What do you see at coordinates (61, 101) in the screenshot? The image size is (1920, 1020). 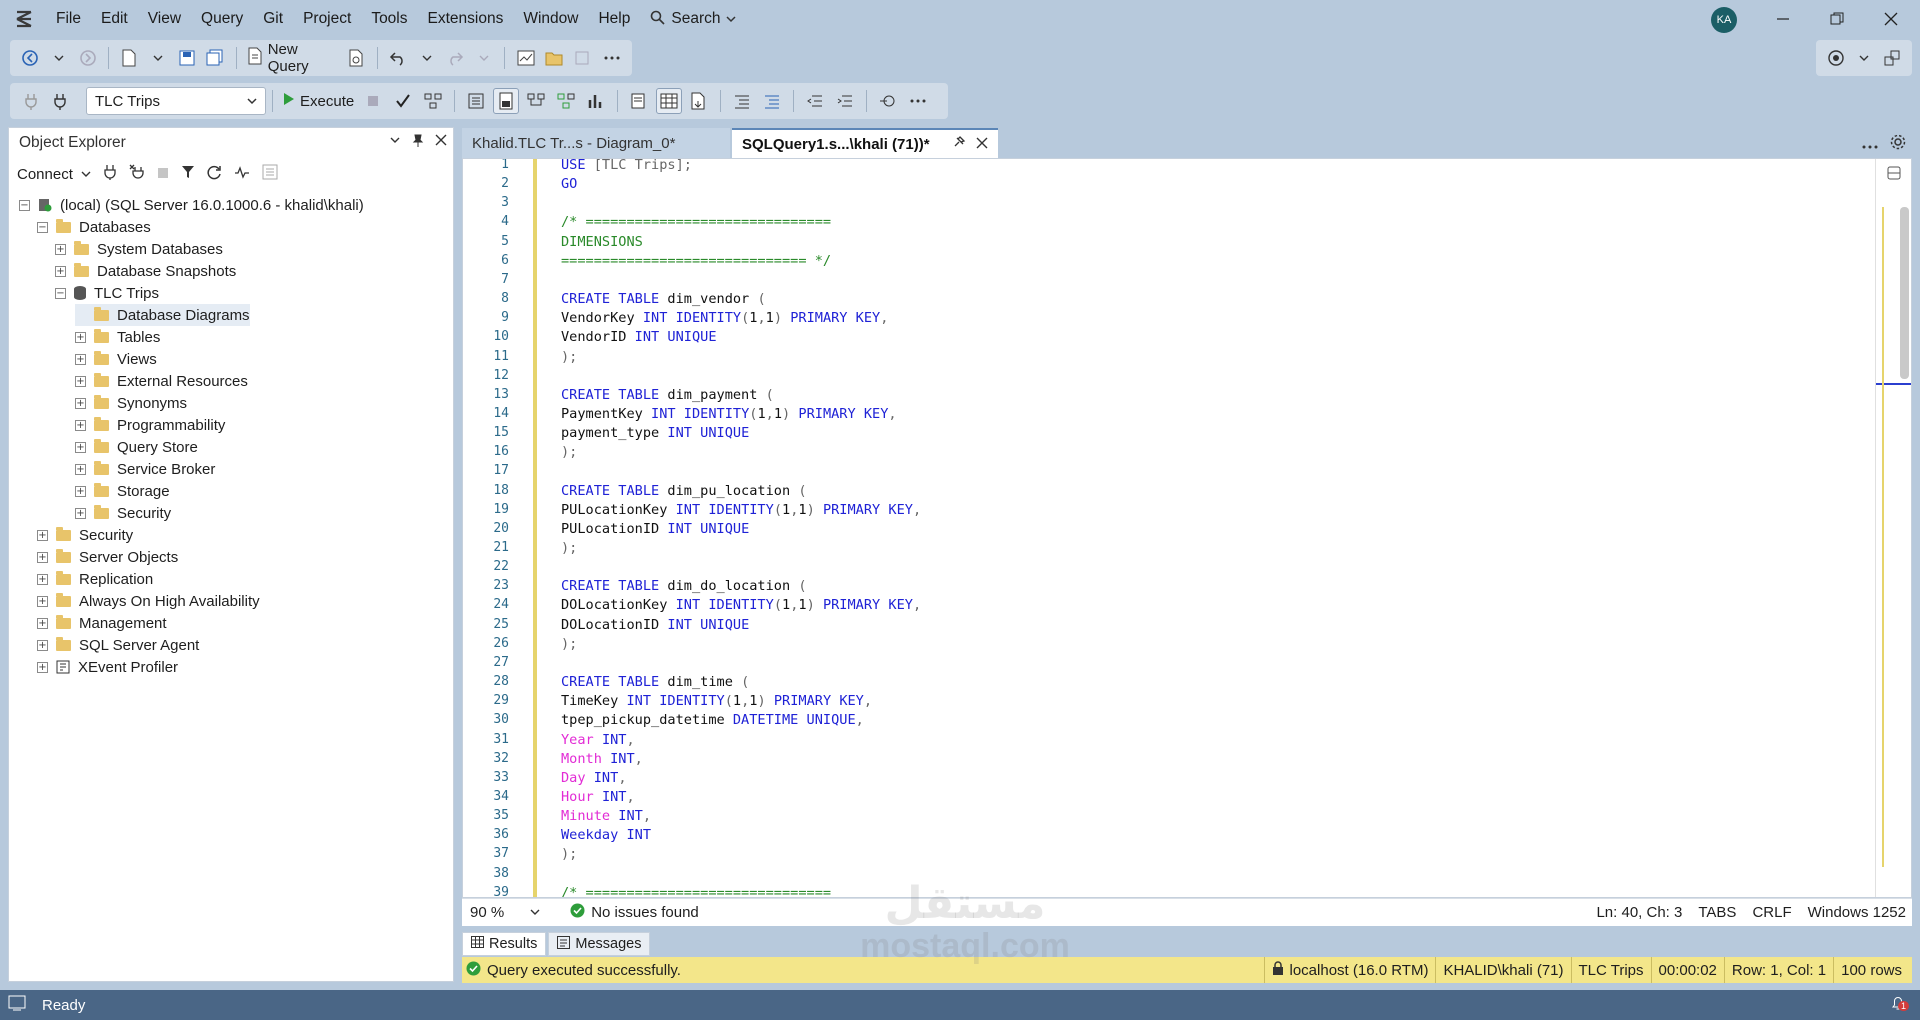 I see `change-connection-icon` at bounding box center [61, 101].